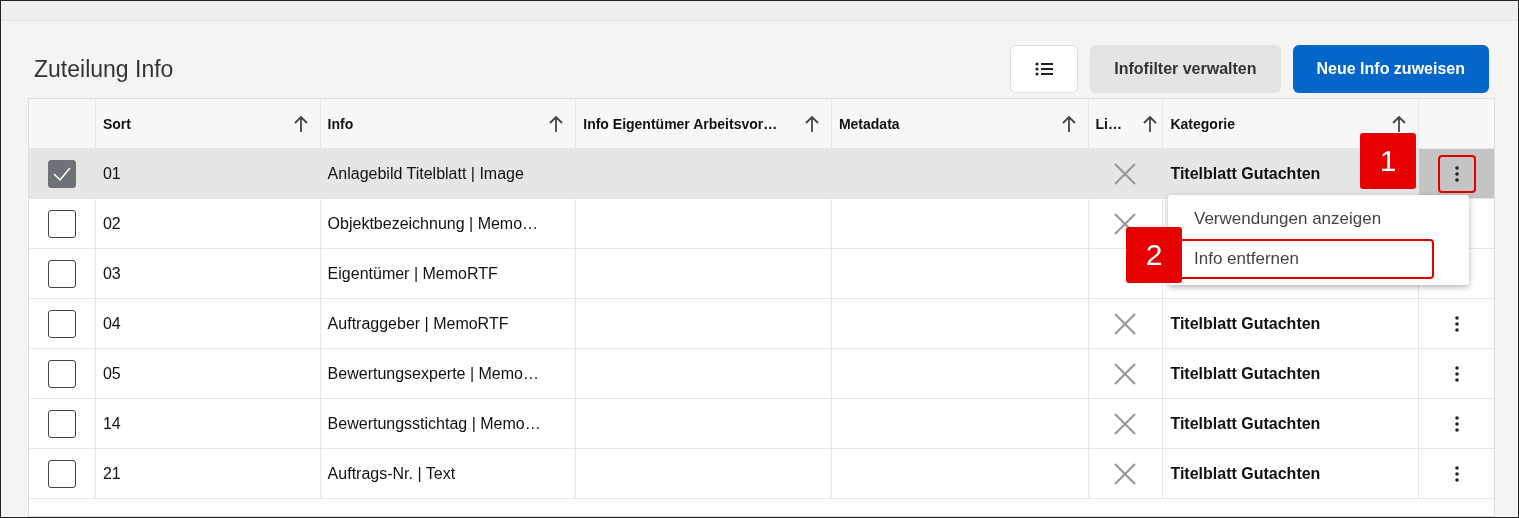  What do you see at coordinates (1388, 161) in the screenshot?
I see `callout-badge: 1` at bounding box center [1388, 161].